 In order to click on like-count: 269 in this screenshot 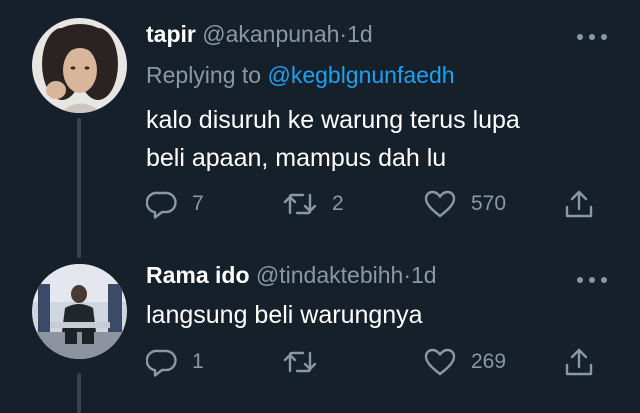, I will do `click(489, 361)`.